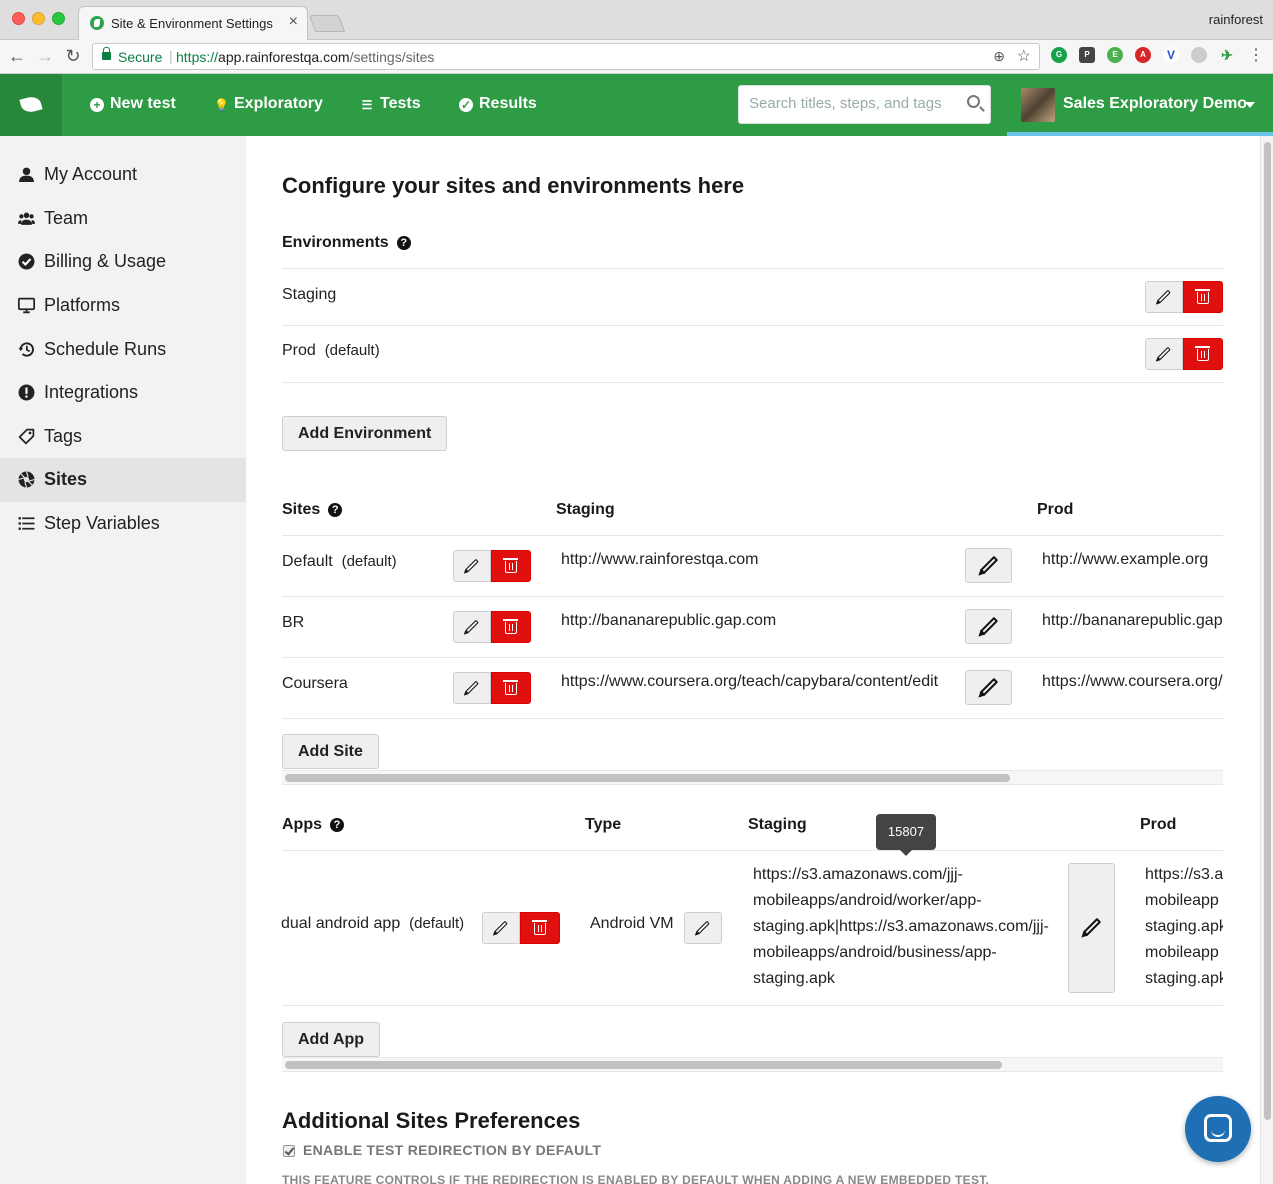 The width and height of the screenshot is (1273, 1184). I want to click on sidebar-item-step-variables: Step Variables, so click(123, 524).